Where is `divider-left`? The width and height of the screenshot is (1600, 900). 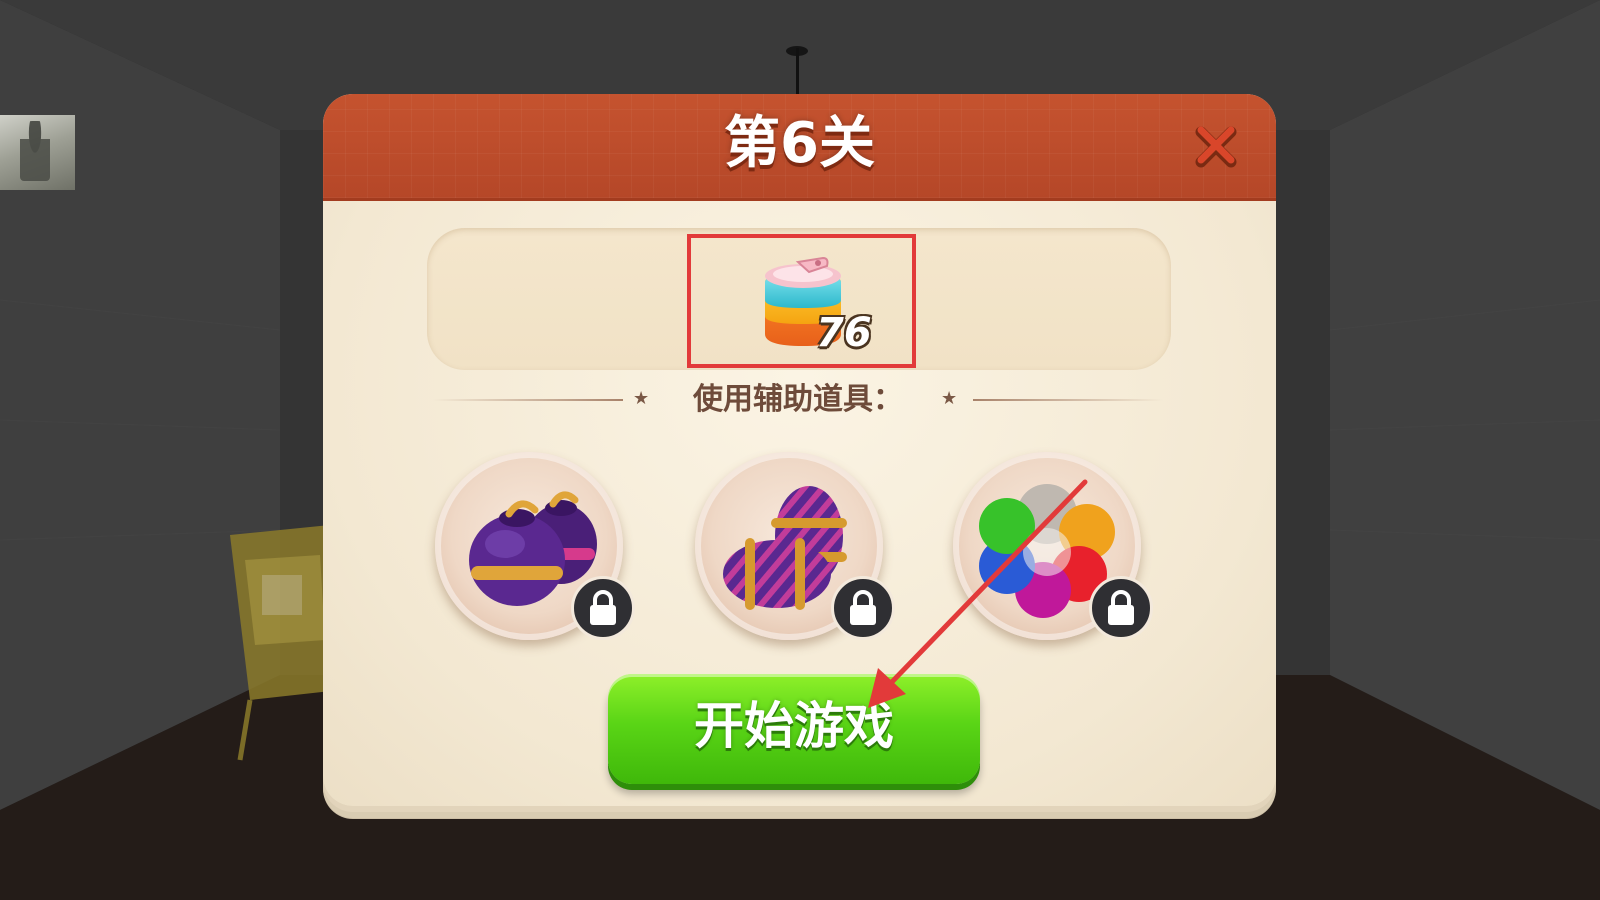 divider-left is located at coordinates (528, 400).